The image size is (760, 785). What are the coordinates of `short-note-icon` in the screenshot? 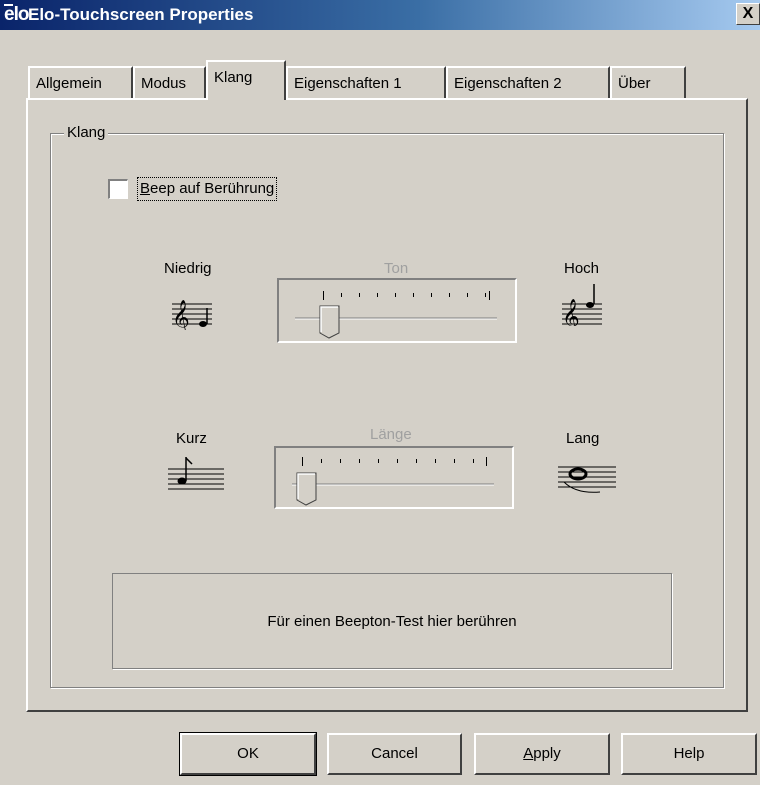 It's located at (196, 473).